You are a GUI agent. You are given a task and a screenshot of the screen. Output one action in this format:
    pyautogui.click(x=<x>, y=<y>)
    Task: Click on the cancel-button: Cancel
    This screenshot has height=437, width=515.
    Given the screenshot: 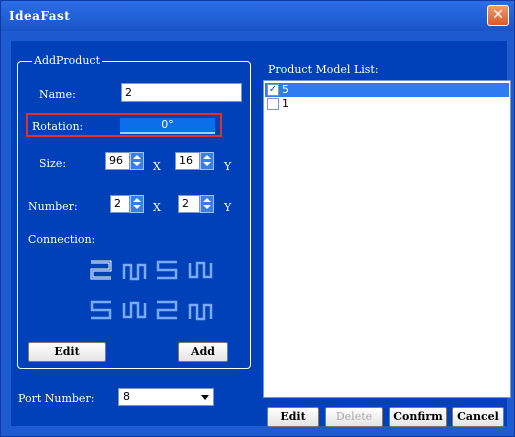 What is the action you would take?
    pyautogui.click(x=478, y=417)
    